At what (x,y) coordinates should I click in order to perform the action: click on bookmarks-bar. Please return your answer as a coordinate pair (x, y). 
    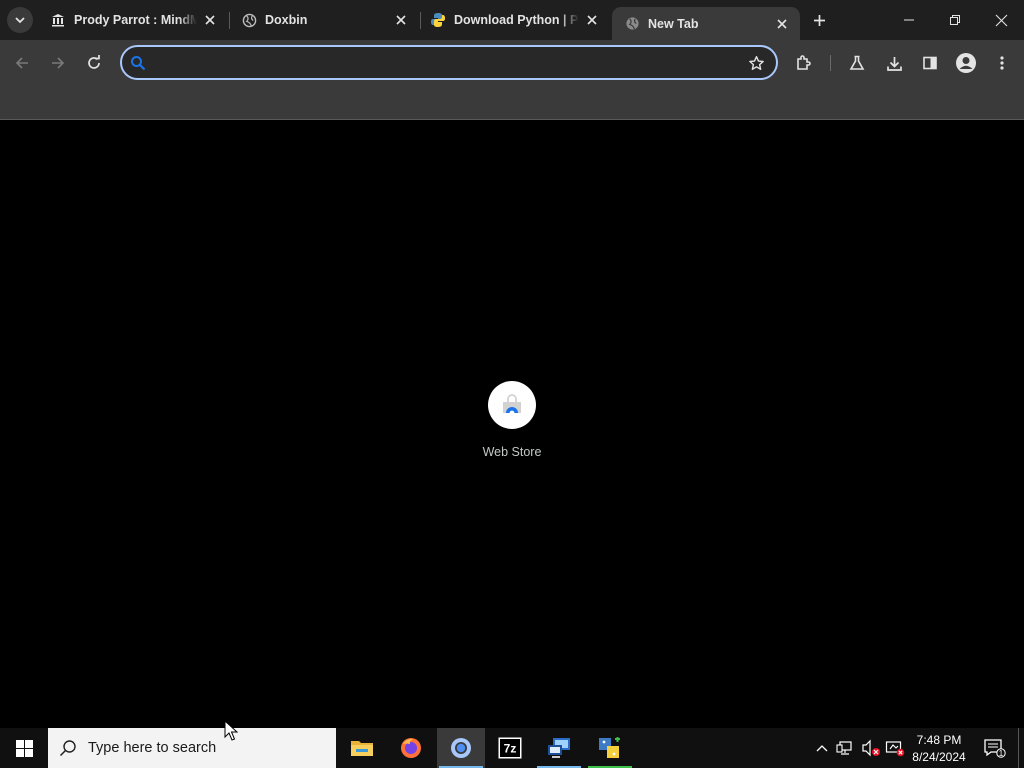
    Looking at the image, I should click on (512, 103).